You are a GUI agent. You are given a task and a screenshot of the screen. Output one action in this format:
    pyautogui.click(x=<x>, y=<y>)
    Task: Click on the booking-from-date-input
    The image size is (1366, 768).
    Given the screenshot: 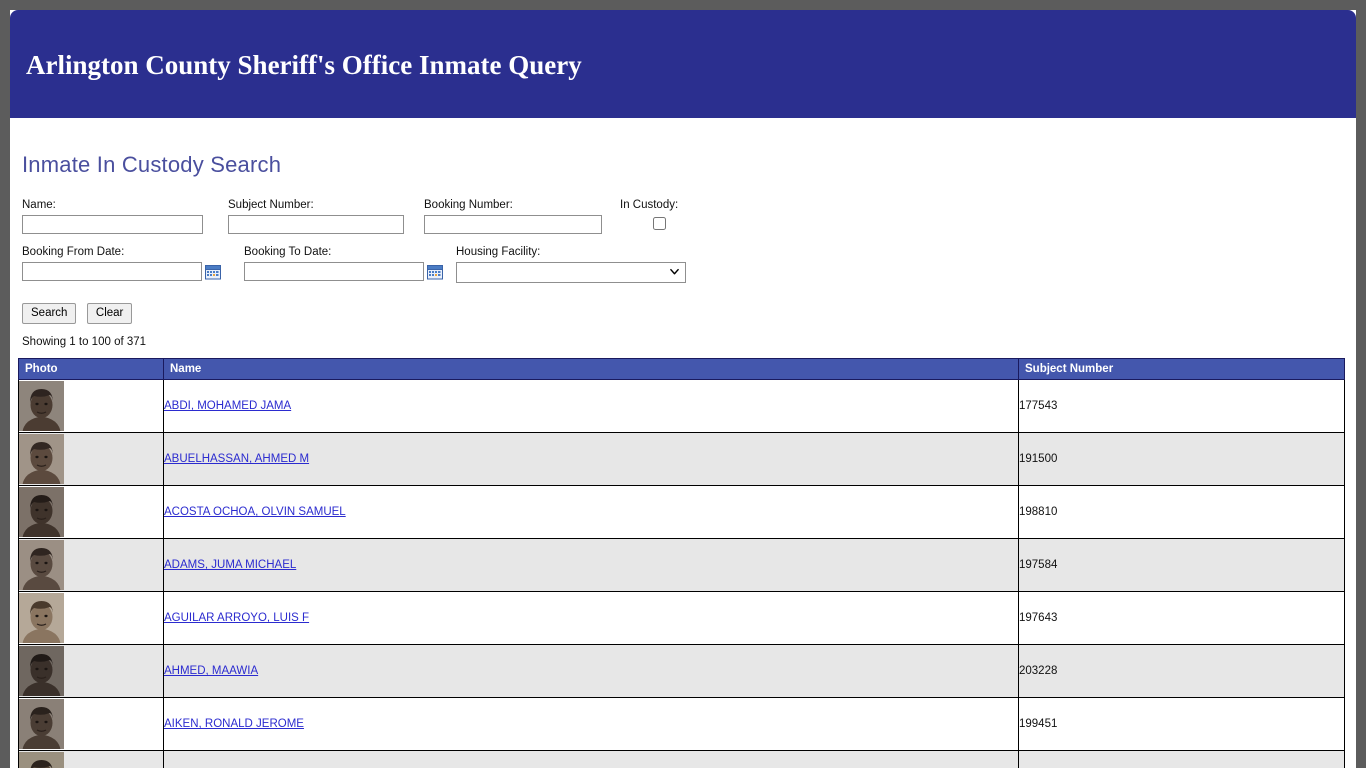 What is the action you would take?
    pyautogui.click(x=112, y=271)
    